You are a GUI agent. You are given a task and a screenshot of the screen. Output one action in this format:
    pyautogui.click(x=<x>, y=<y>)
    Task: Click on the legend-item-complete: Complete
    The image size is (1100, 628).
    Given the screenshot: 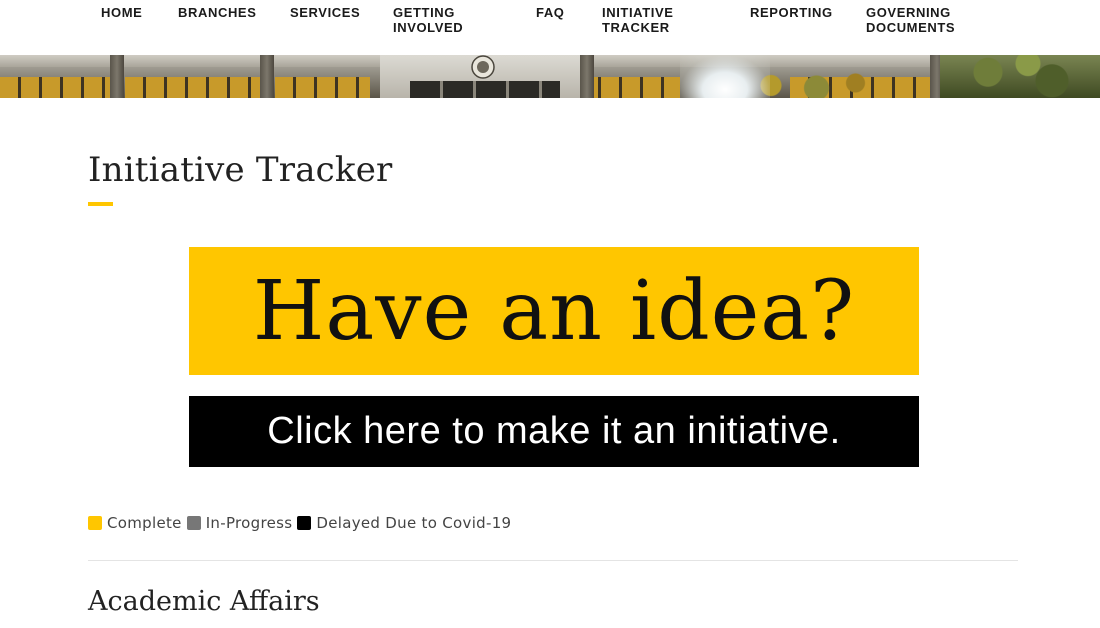 What is the action you would take?
    pyautogui.click(x=135, y=523)
    